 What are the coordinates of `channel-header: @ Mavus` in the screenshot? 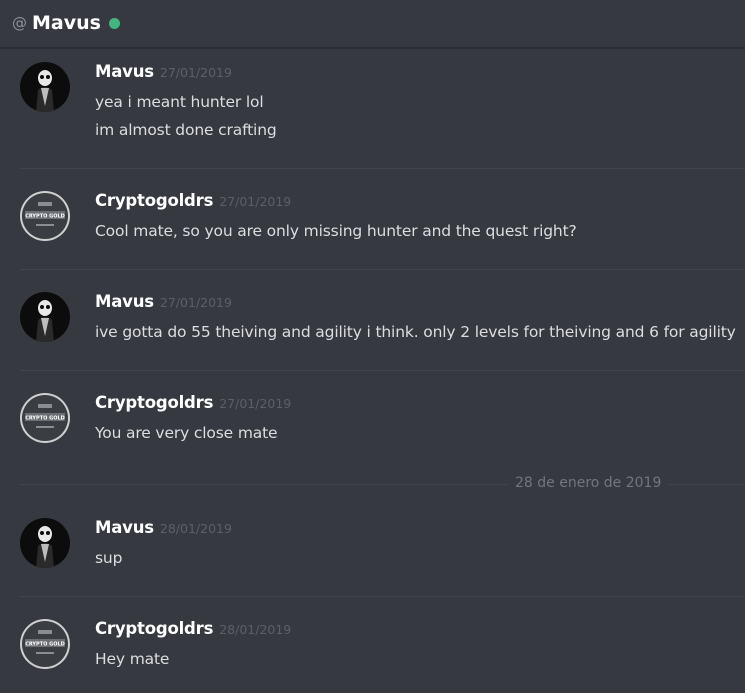 It's located at (372, 24).